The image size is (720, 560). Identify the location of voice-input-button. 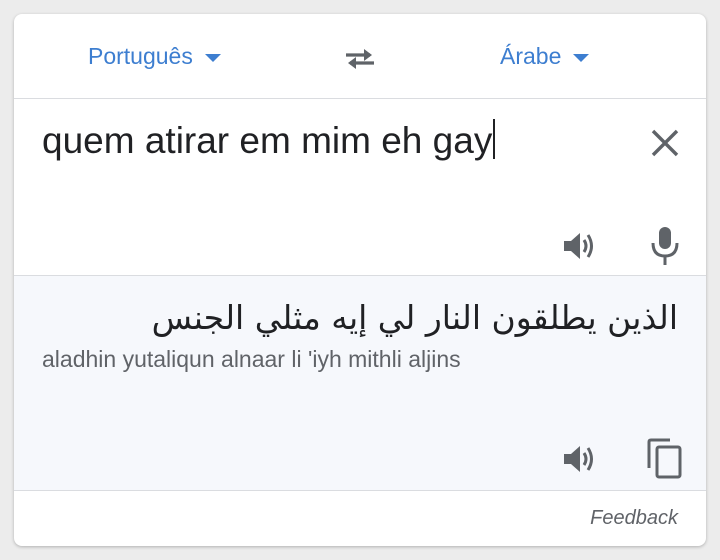
(665, 246).